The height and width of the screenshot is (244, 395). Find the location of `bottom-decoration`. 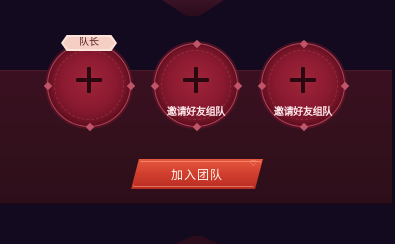

bottom-decoration is located at coordinates (197, 240).